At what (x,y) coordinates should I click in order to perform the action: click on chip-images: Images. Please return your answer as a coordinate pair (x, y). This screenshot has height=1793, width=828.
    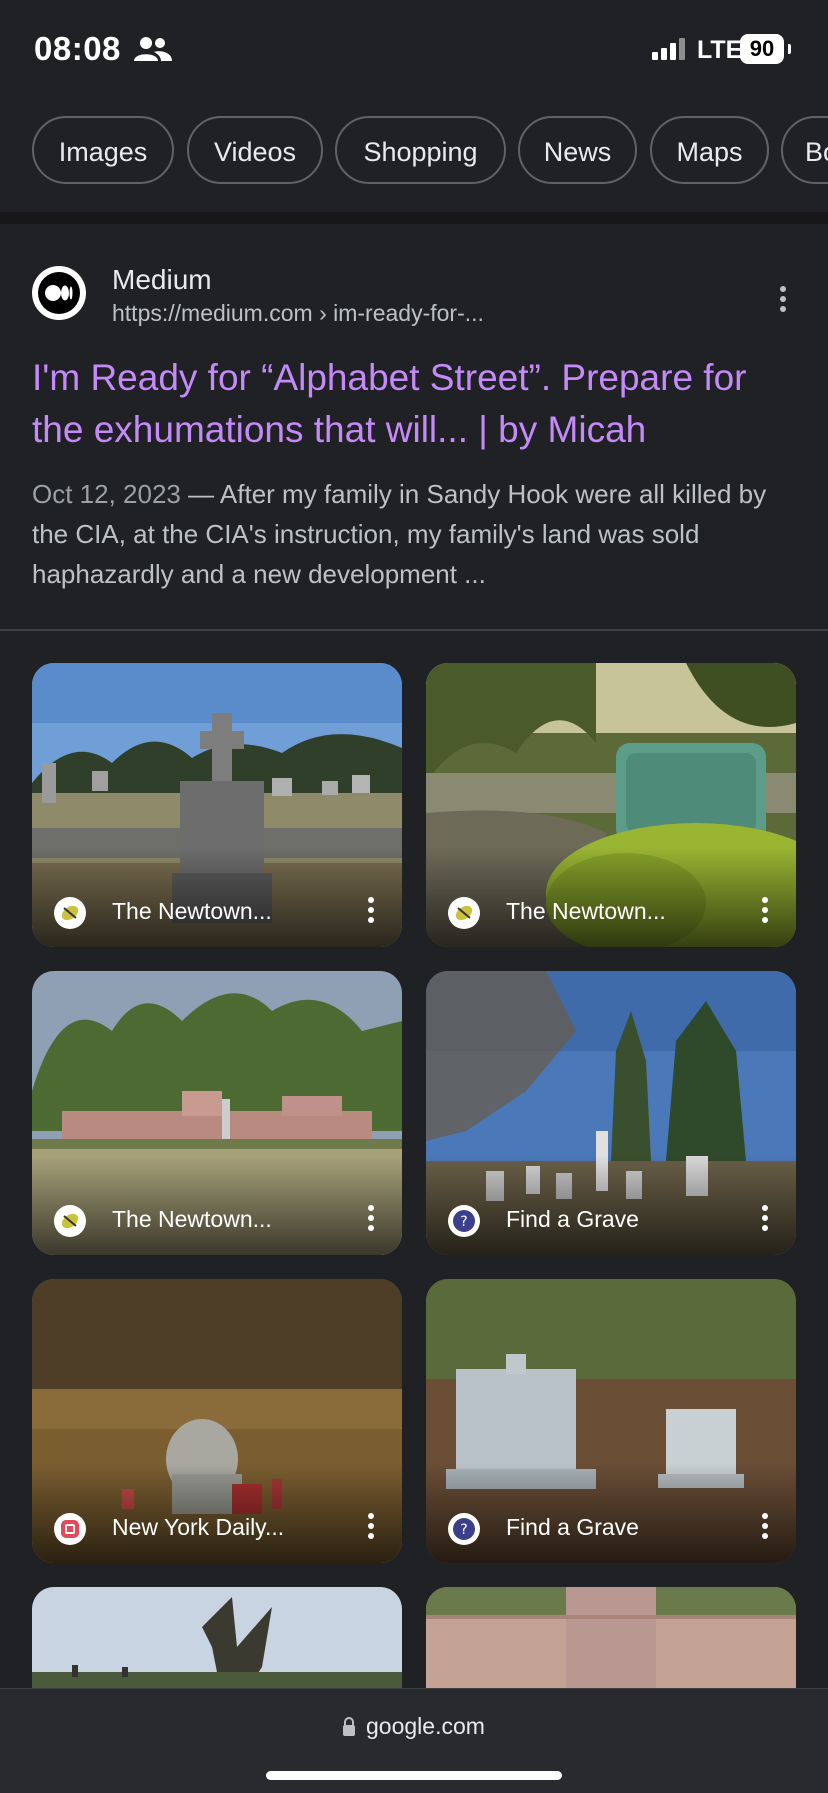
    Looking at the image, I should click on (103, 150).